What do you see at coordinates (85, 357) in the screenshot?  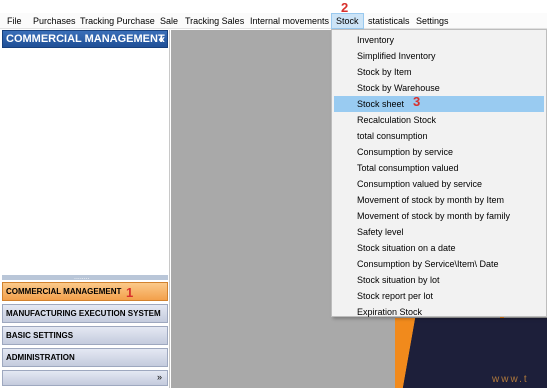 I see `nav-administration: ADMINISTRATION` at bounding box center [85, 357].